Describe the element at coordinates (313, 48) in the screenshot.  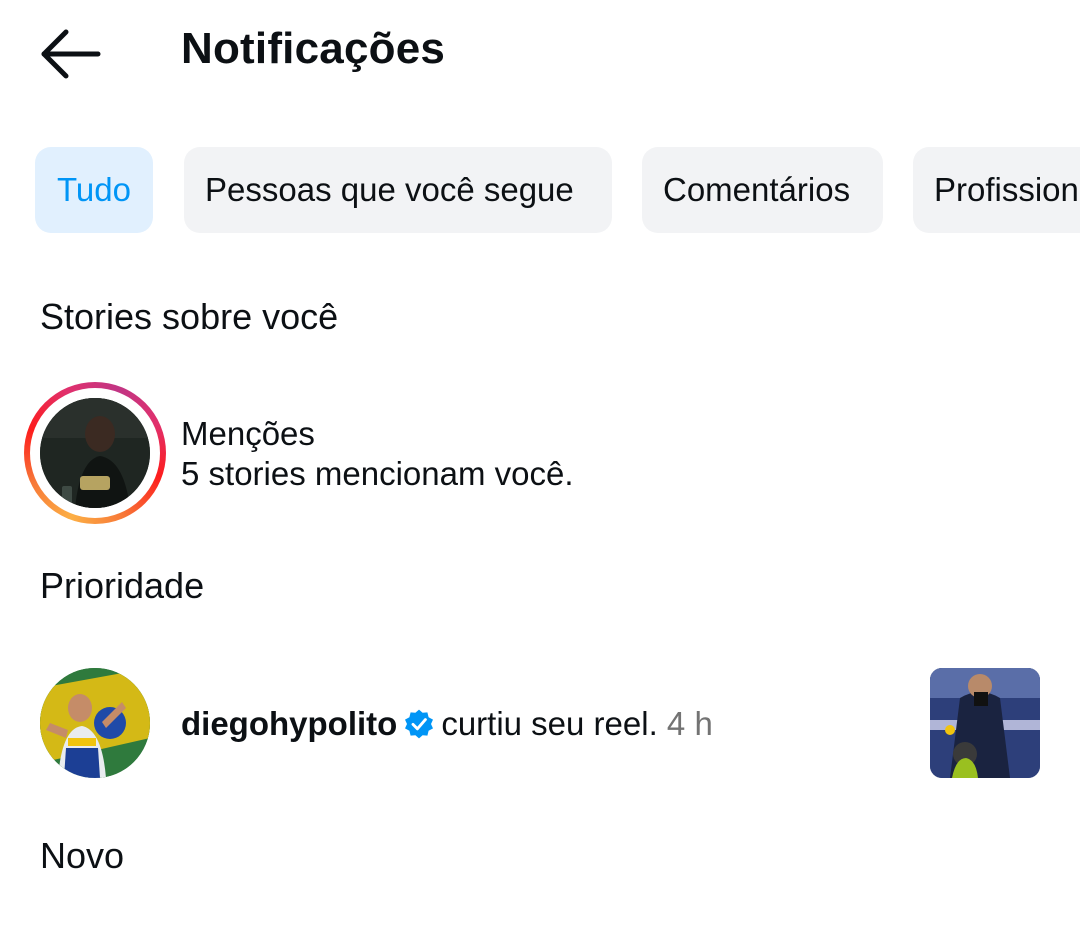
I see `page-title: Notificações` at that location.